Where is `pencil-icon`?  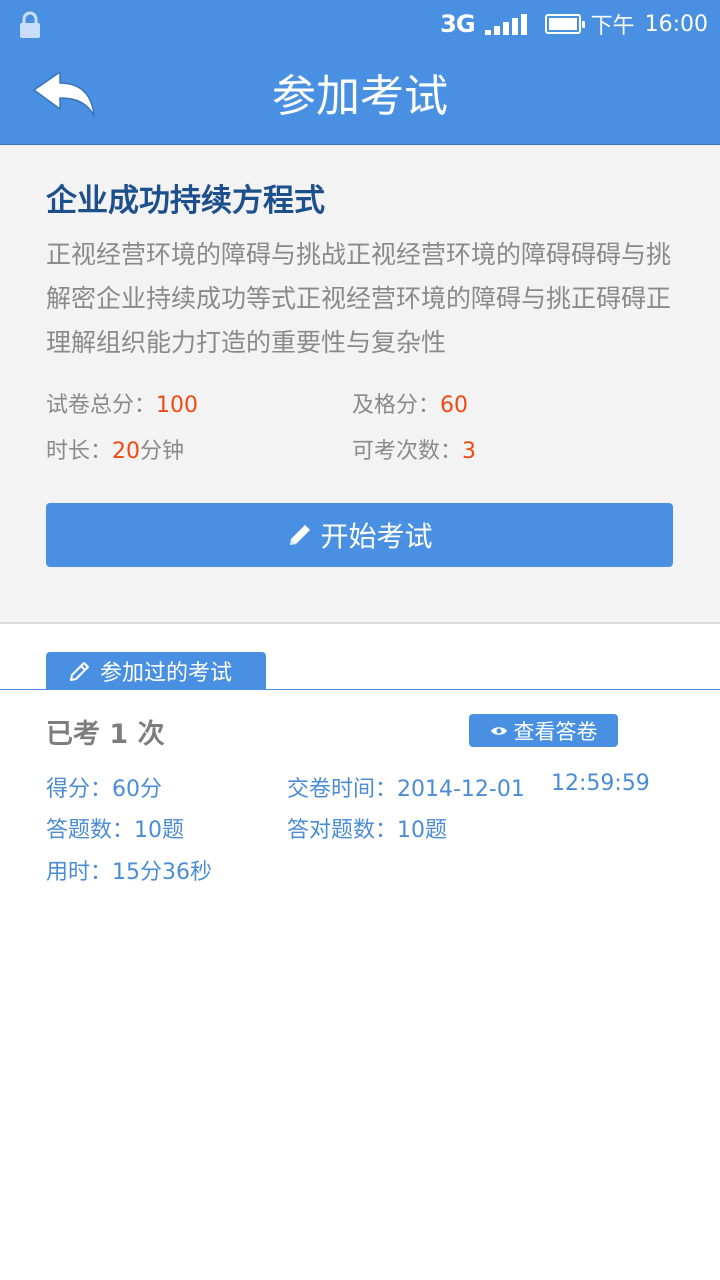
pencil-icon is located at coordinates (300, 535).